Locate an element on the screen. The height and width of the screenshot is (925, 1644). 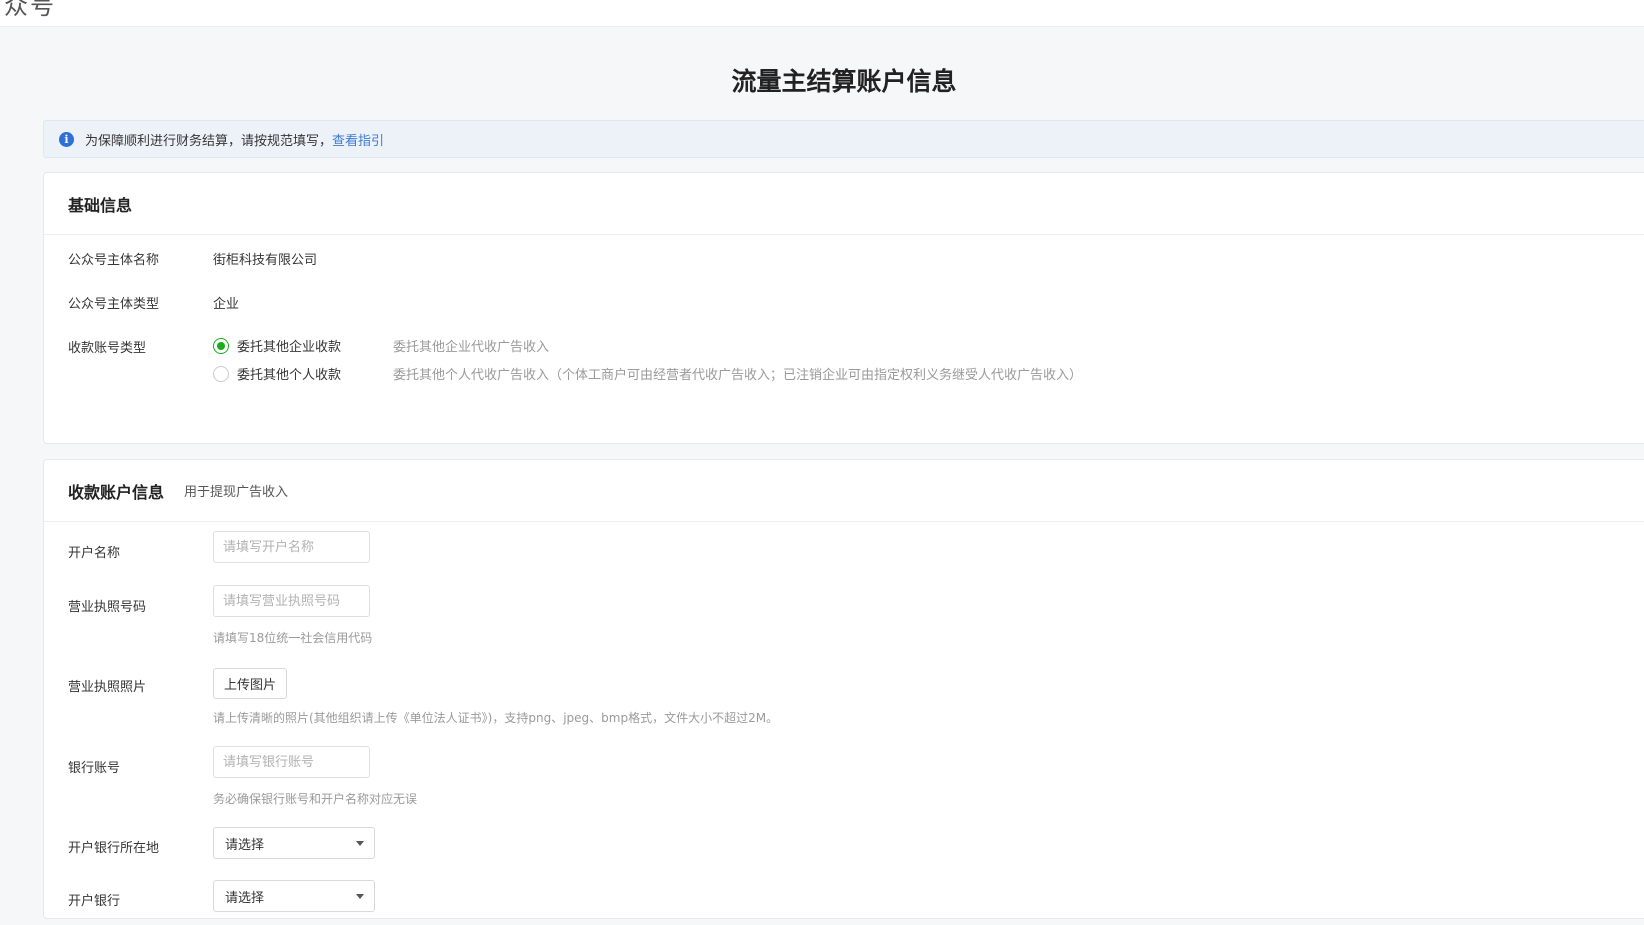
bank-account-hint: 务必确保银行账号和开户名称对应无误 is located at coordinates (315, 799).